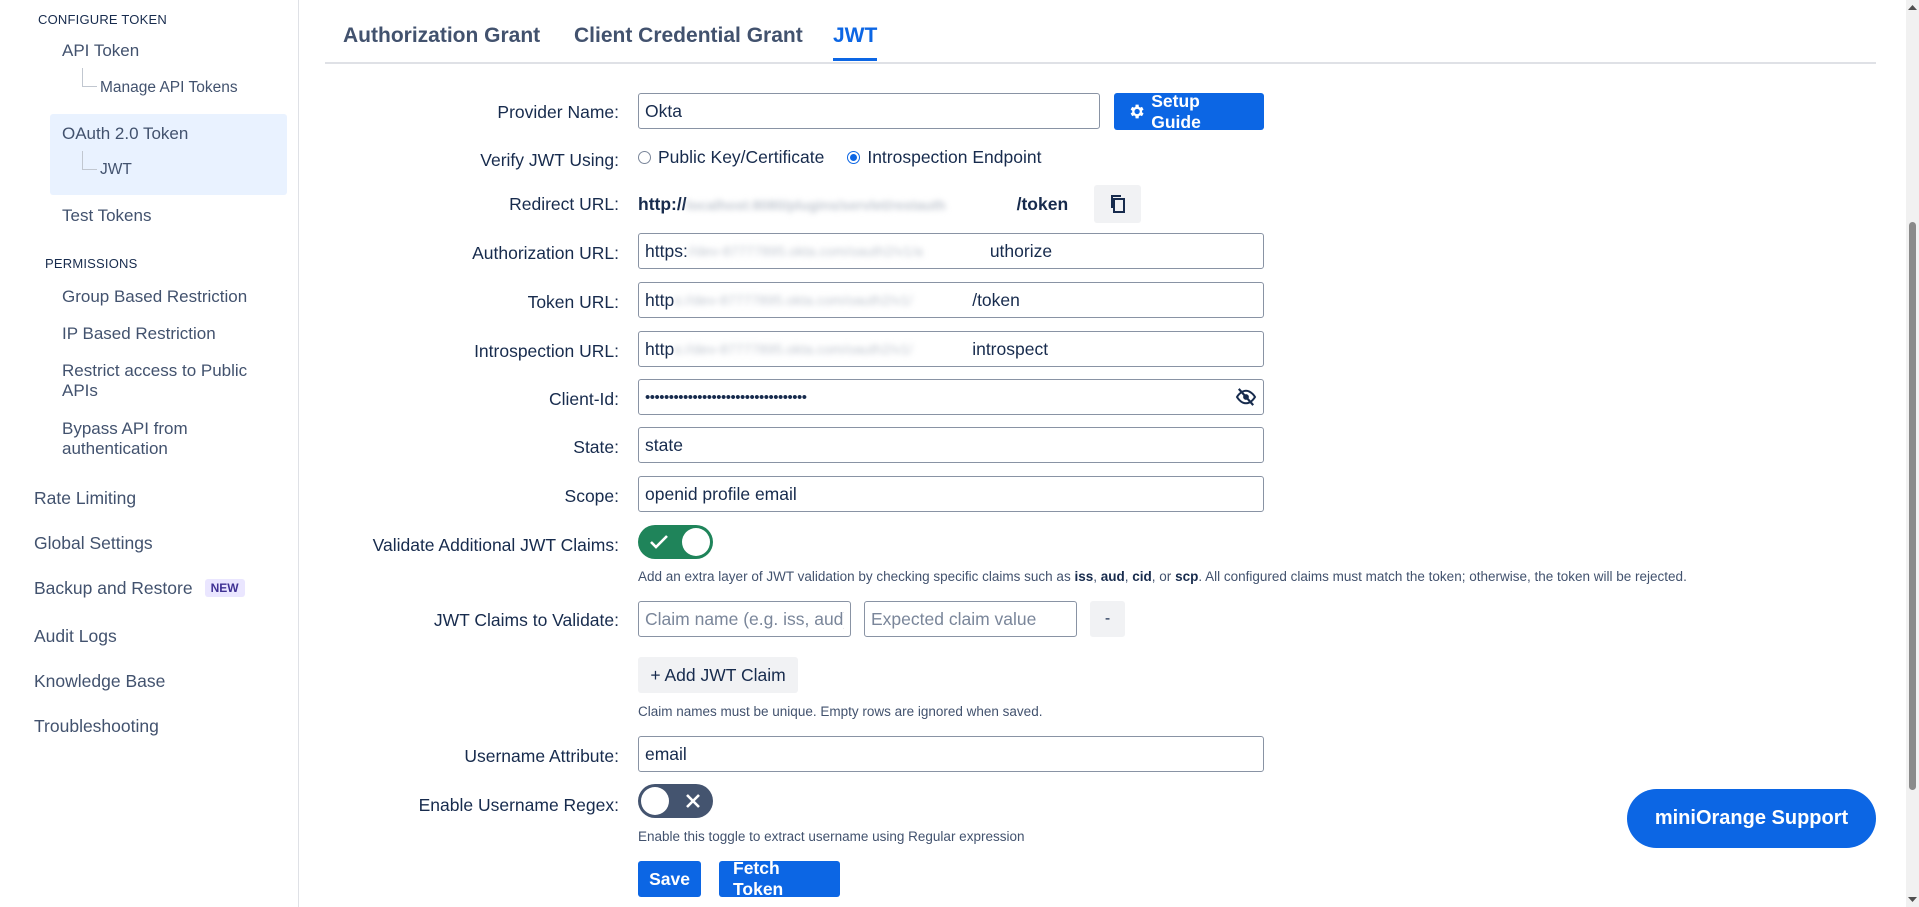 Image resolution: width=1919 pixels, height=907 pixels. I want to click on miniorange-support-button: miniOrange Support, so click(1751, 818).